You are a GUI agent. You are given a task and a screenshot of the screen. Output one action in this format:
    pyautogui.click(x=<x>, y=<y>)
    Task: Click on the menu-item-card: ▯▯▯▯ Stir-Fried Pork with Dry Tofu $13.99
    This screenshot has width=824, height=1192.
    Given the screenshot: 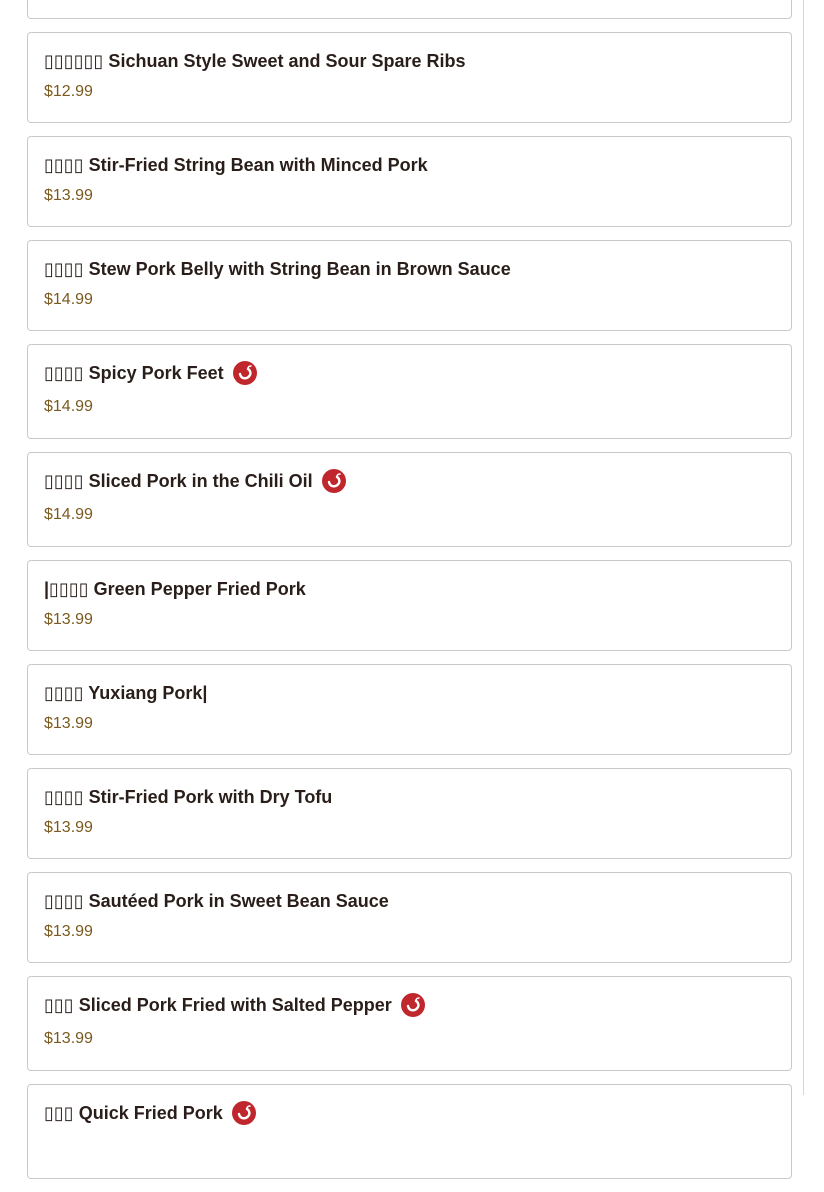 What is the action you would take?
    pyautogui.click(x=409, y=813)
    